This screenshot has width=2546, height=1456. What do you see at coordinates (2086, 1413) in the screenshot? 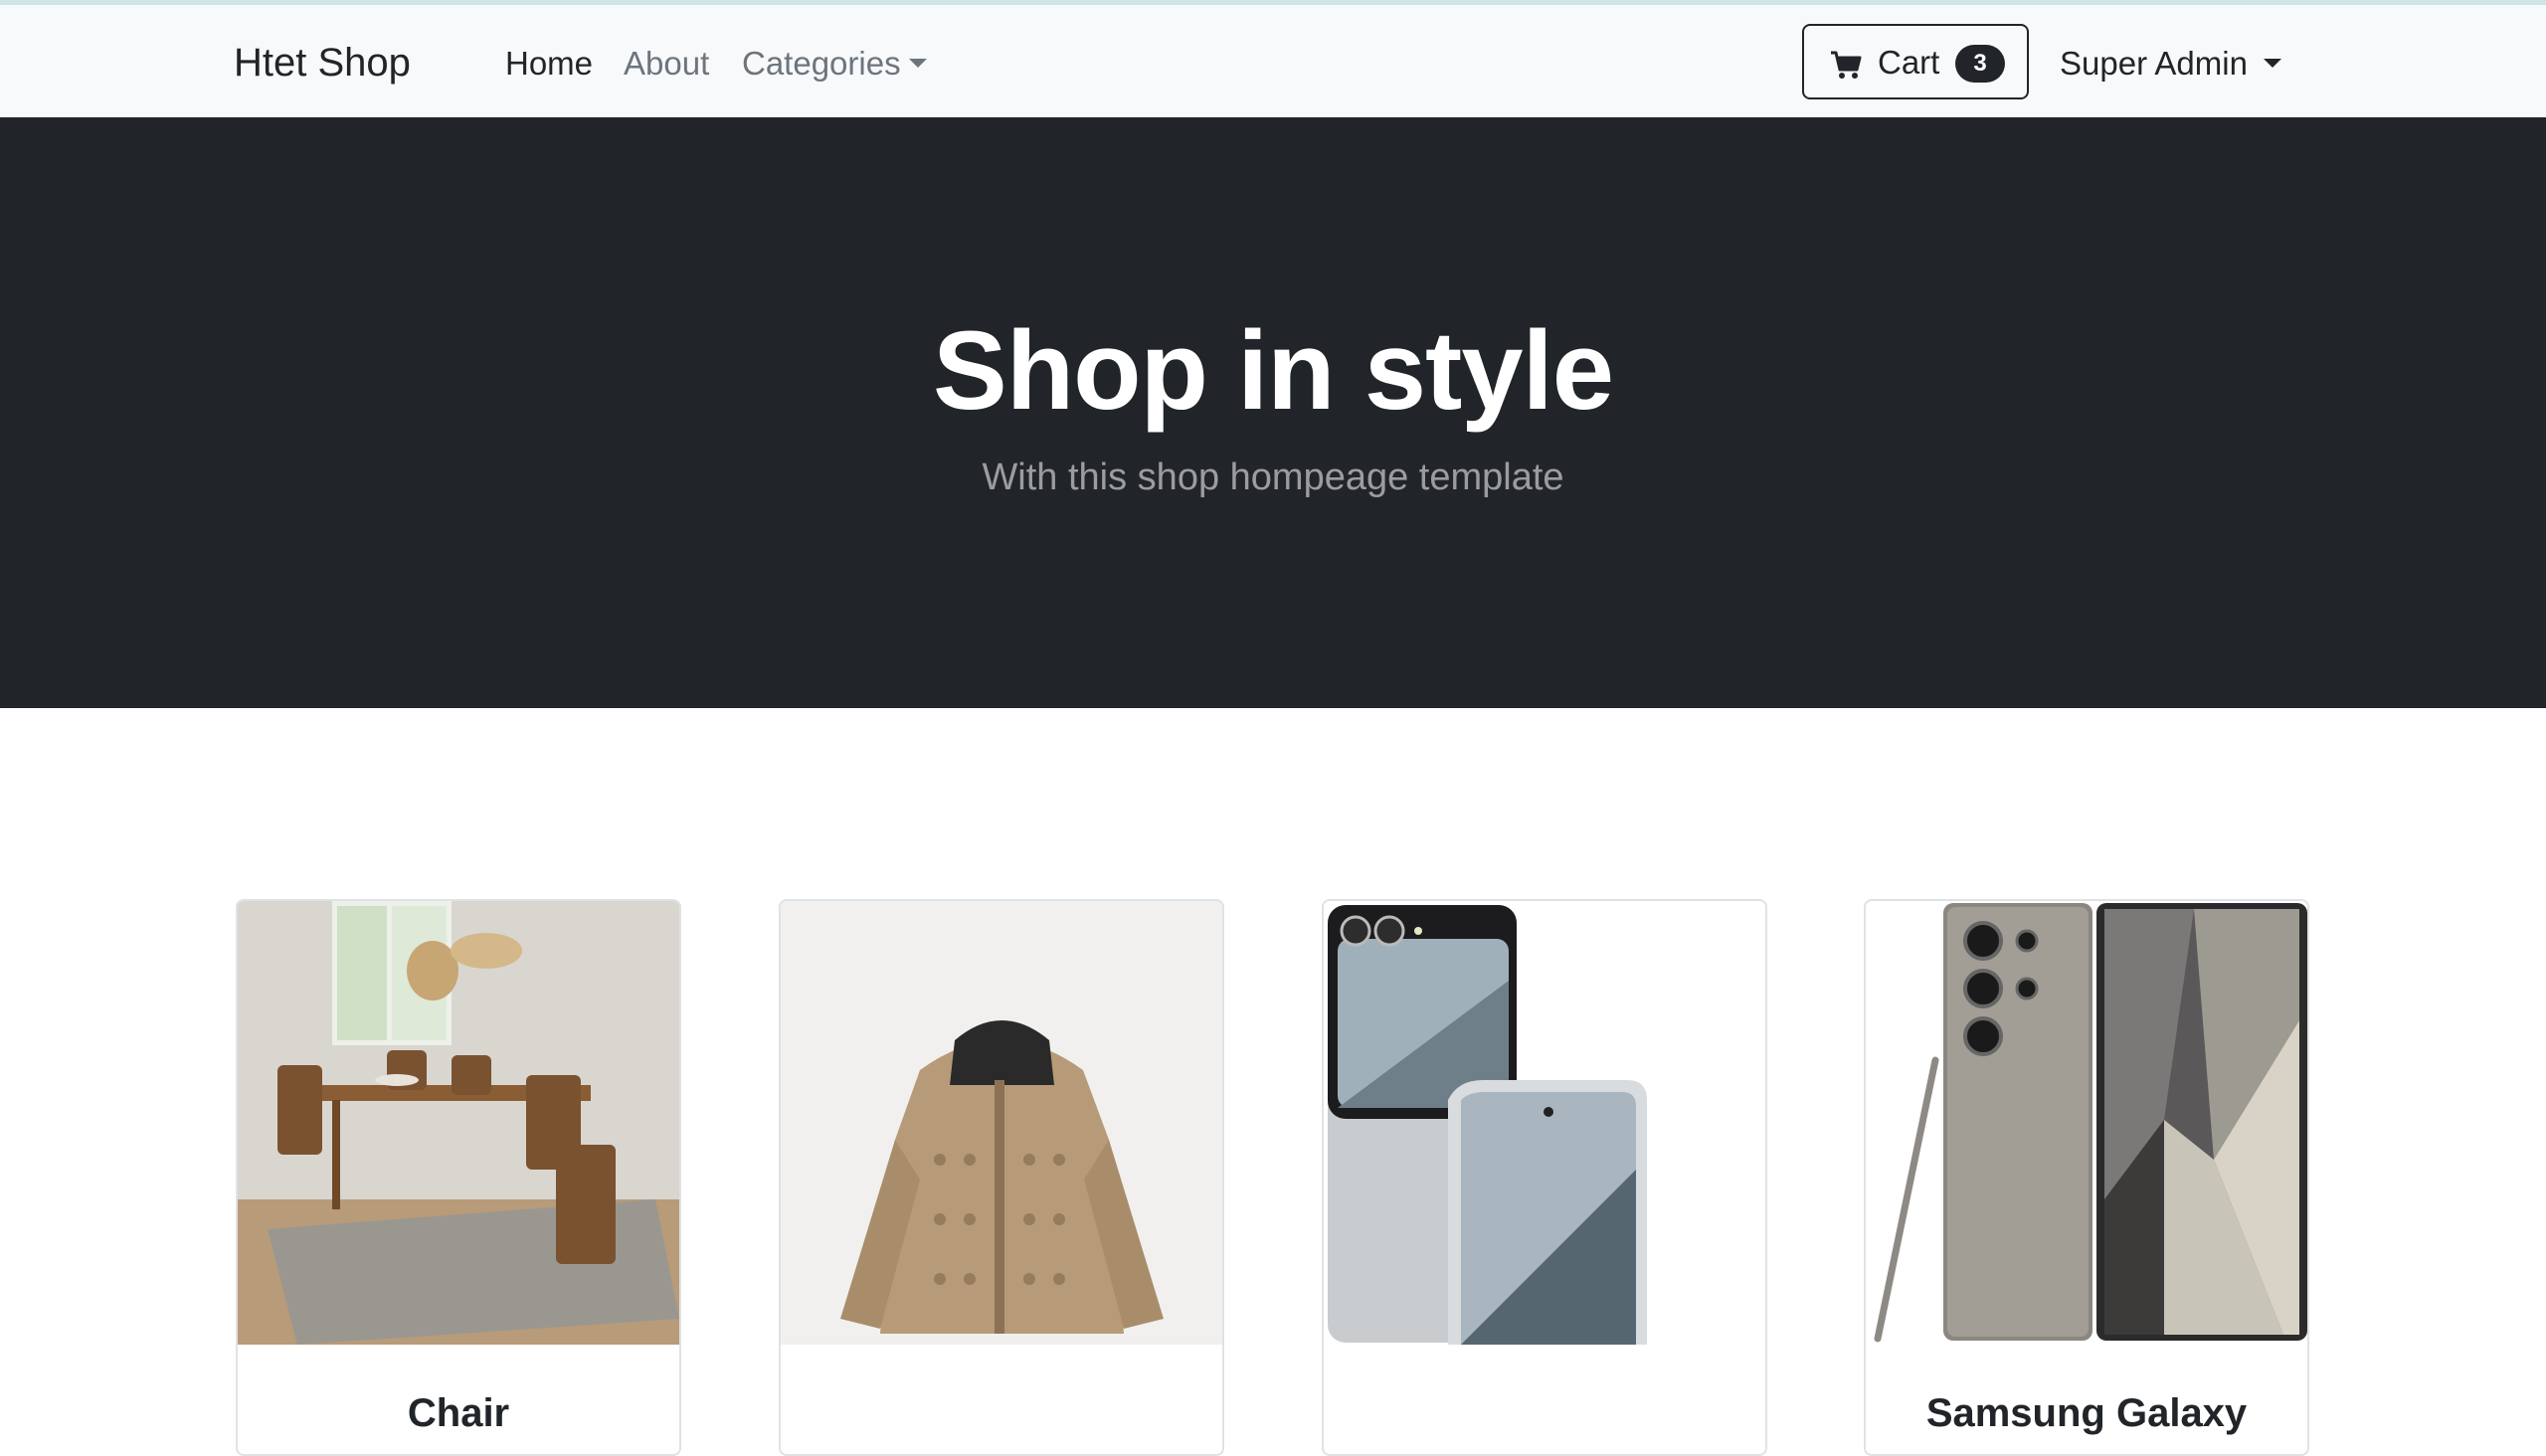
I see `product-title: Samsung Galaxy` at bounding box center [2086, 1413].